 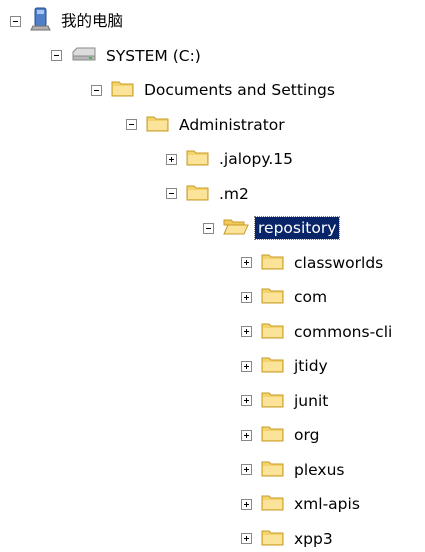 I want to click on tree-item: .m2, so click(x=209, y=194).